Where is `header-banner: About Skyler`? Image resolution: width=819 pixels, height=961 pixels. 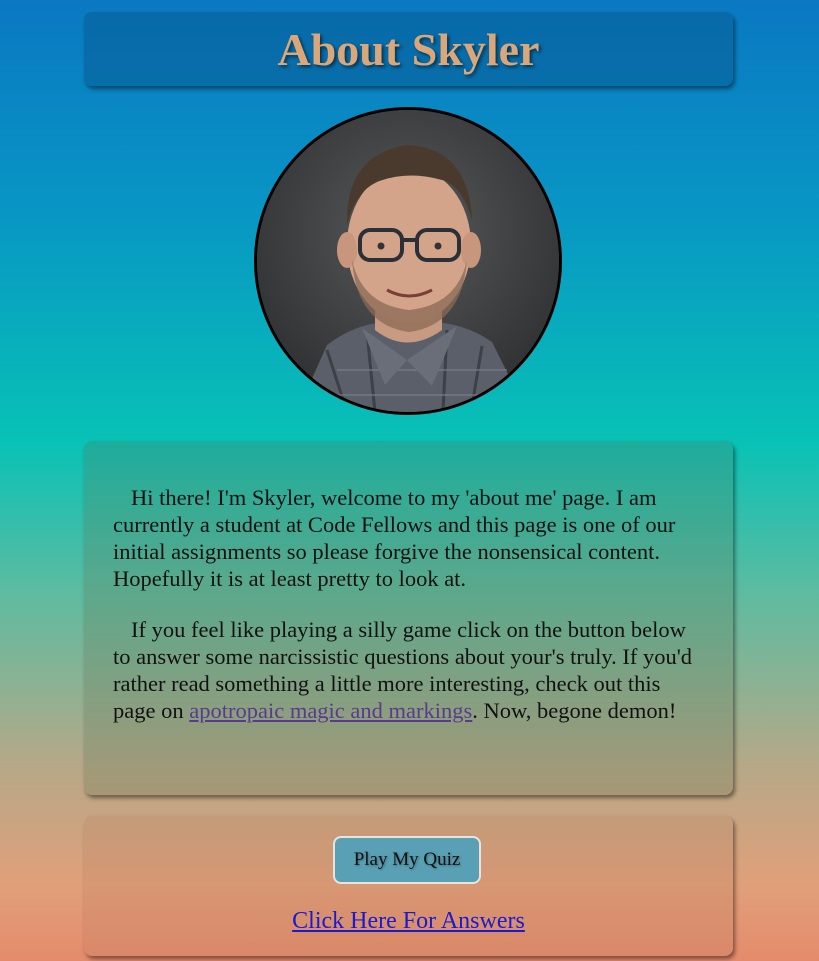
header-banner: About Skyler is located at coordinates (408, 49).